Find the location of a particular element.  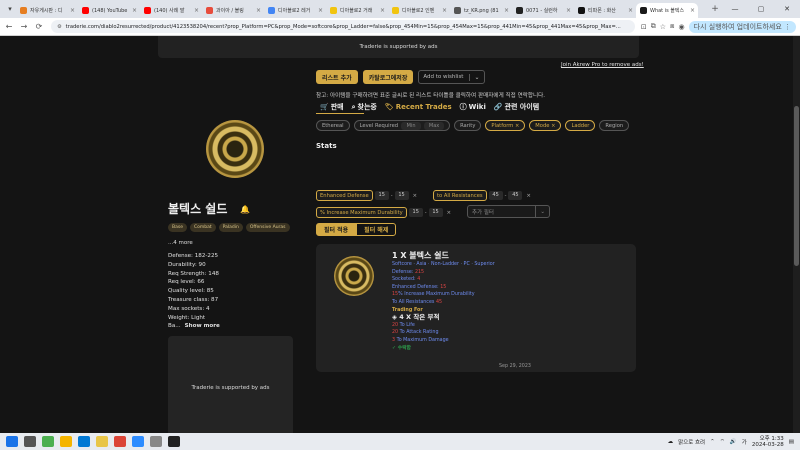

widgets-icon is located at coordinates (48, 441).